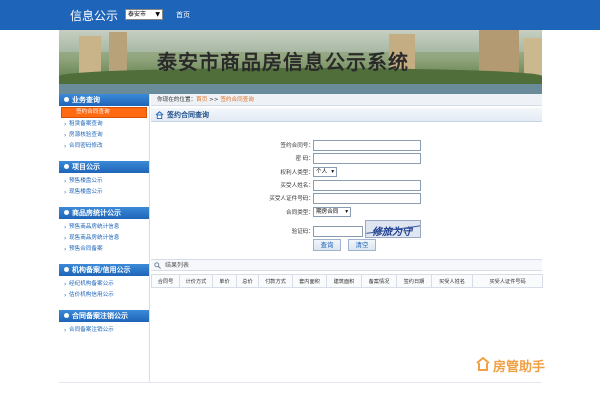 The width and height of the screenshot is (600, 400). I want to click on sidebar-item-label: 合同备案注销公示, so click(91, 330).